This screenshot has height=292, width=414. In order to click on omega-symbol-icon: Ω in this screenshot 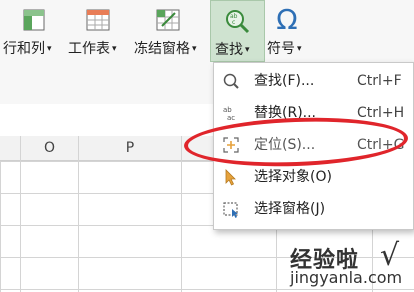, I will do `click(287, 19)`.